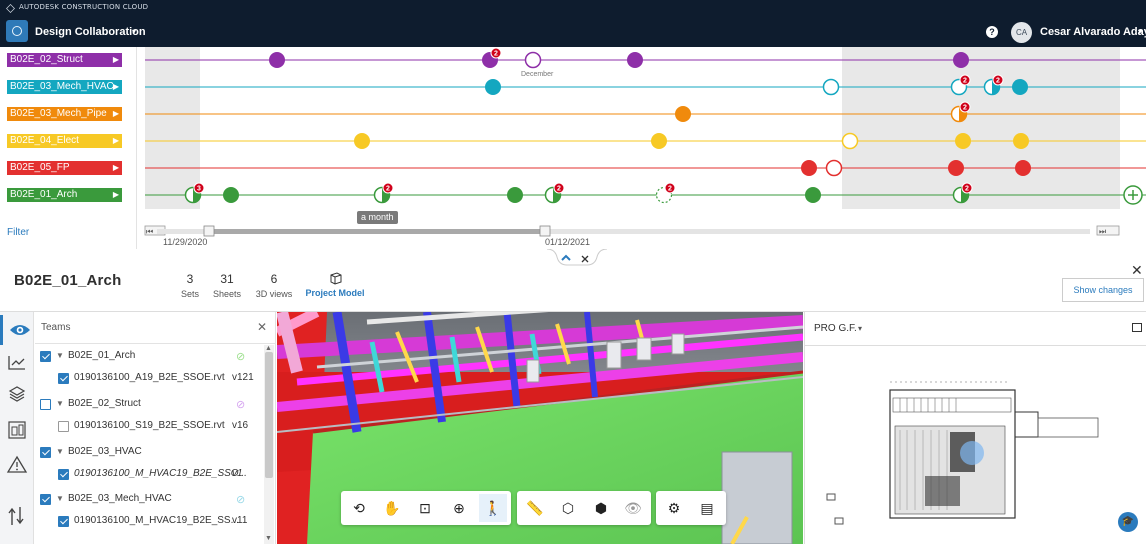 This screenshot has width=1146, height=544. Describe the element at coordinates (268, 538) in the screenshot. I see `scroll-down-icon: ▼` at that location.